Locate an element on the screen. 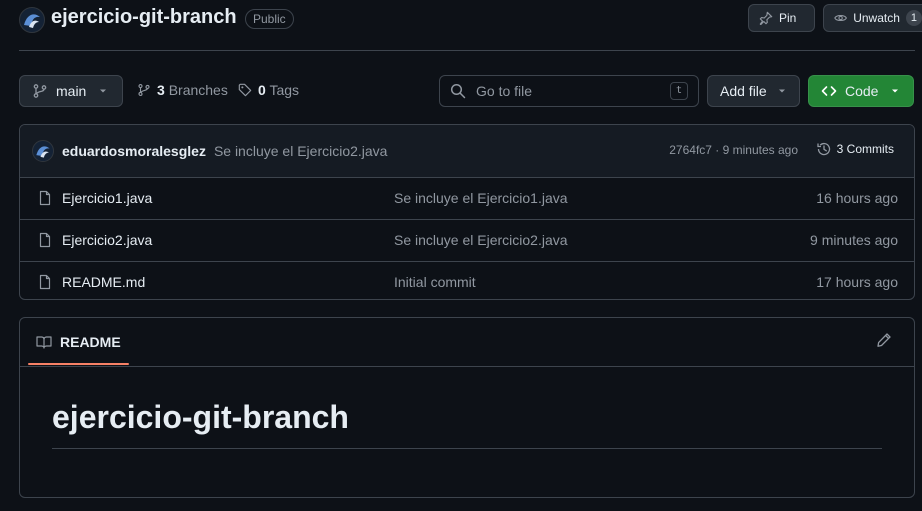 The width and height of the screenshot is (922, 511). edit-readme-button is located at coordinates (884, 340).